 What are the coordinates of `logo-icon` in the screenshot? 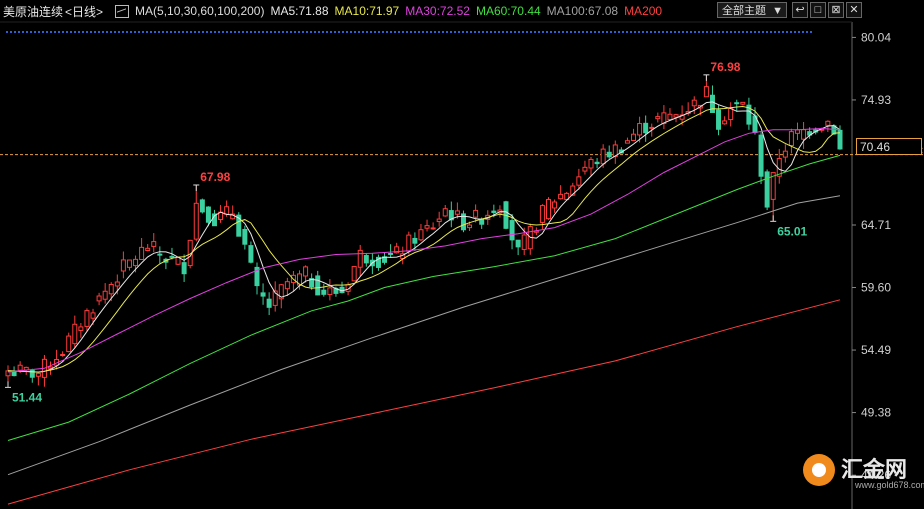 It's located at (819, 470).